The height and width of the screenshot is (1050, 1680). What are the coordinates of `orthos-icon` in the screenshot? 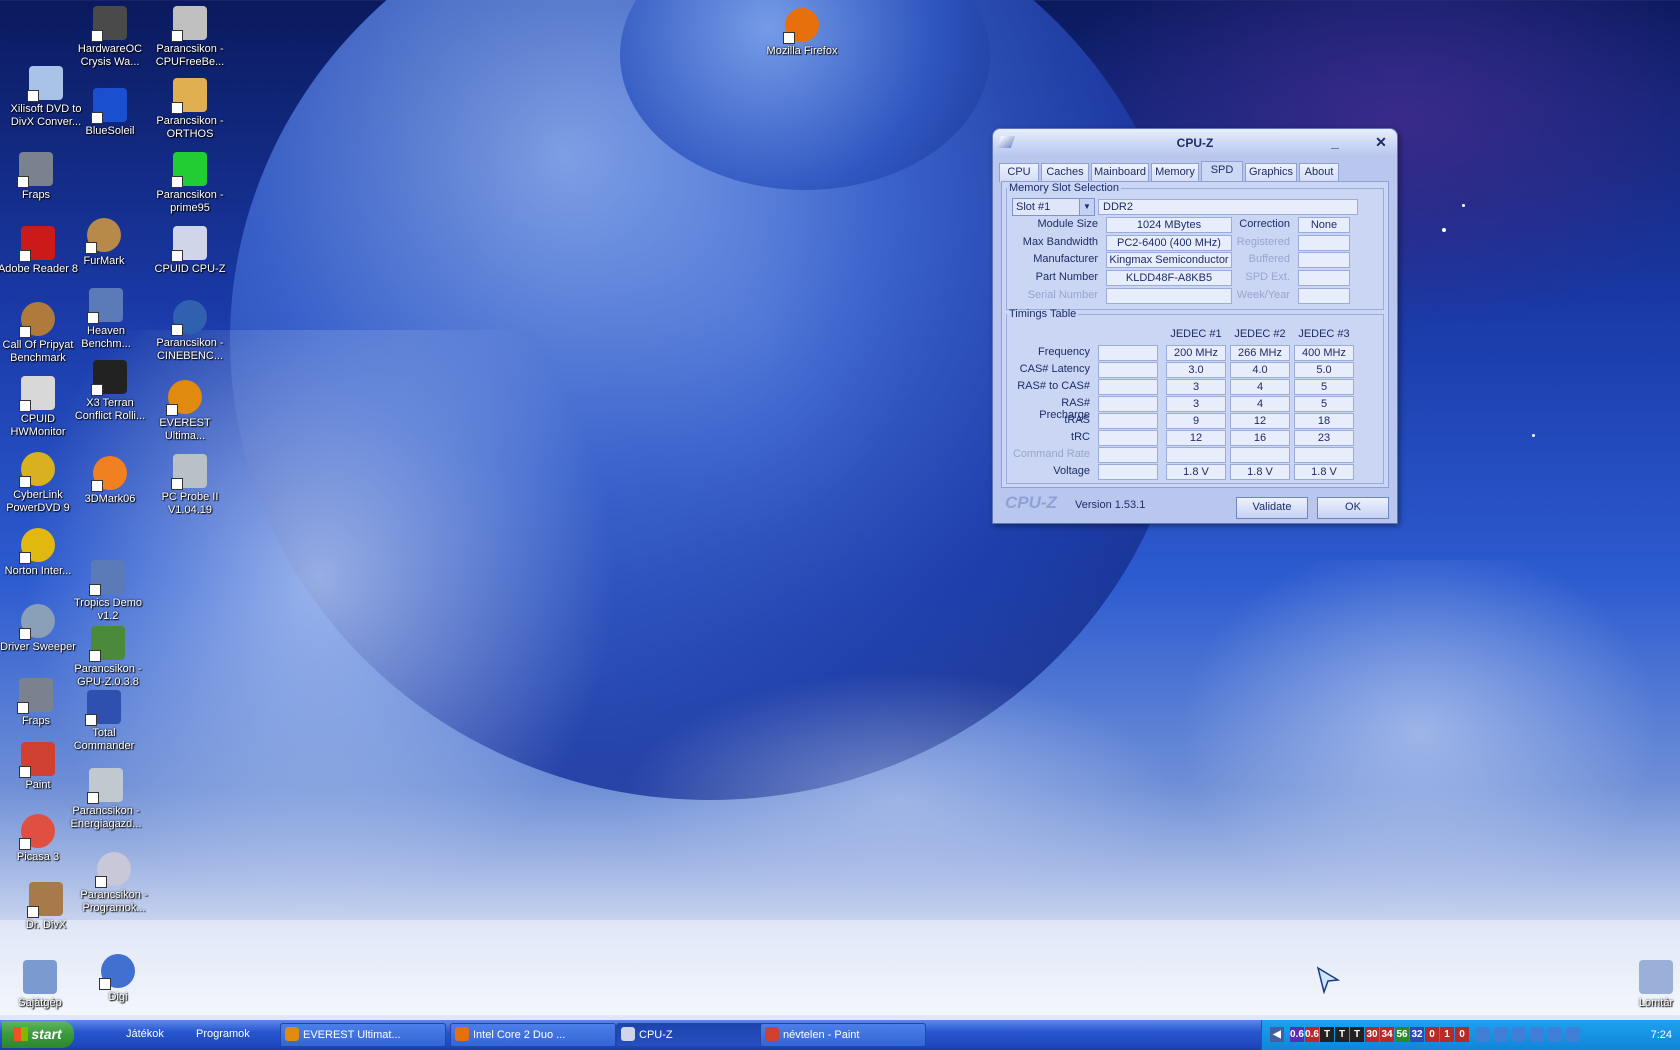 It's located at (189, 96).